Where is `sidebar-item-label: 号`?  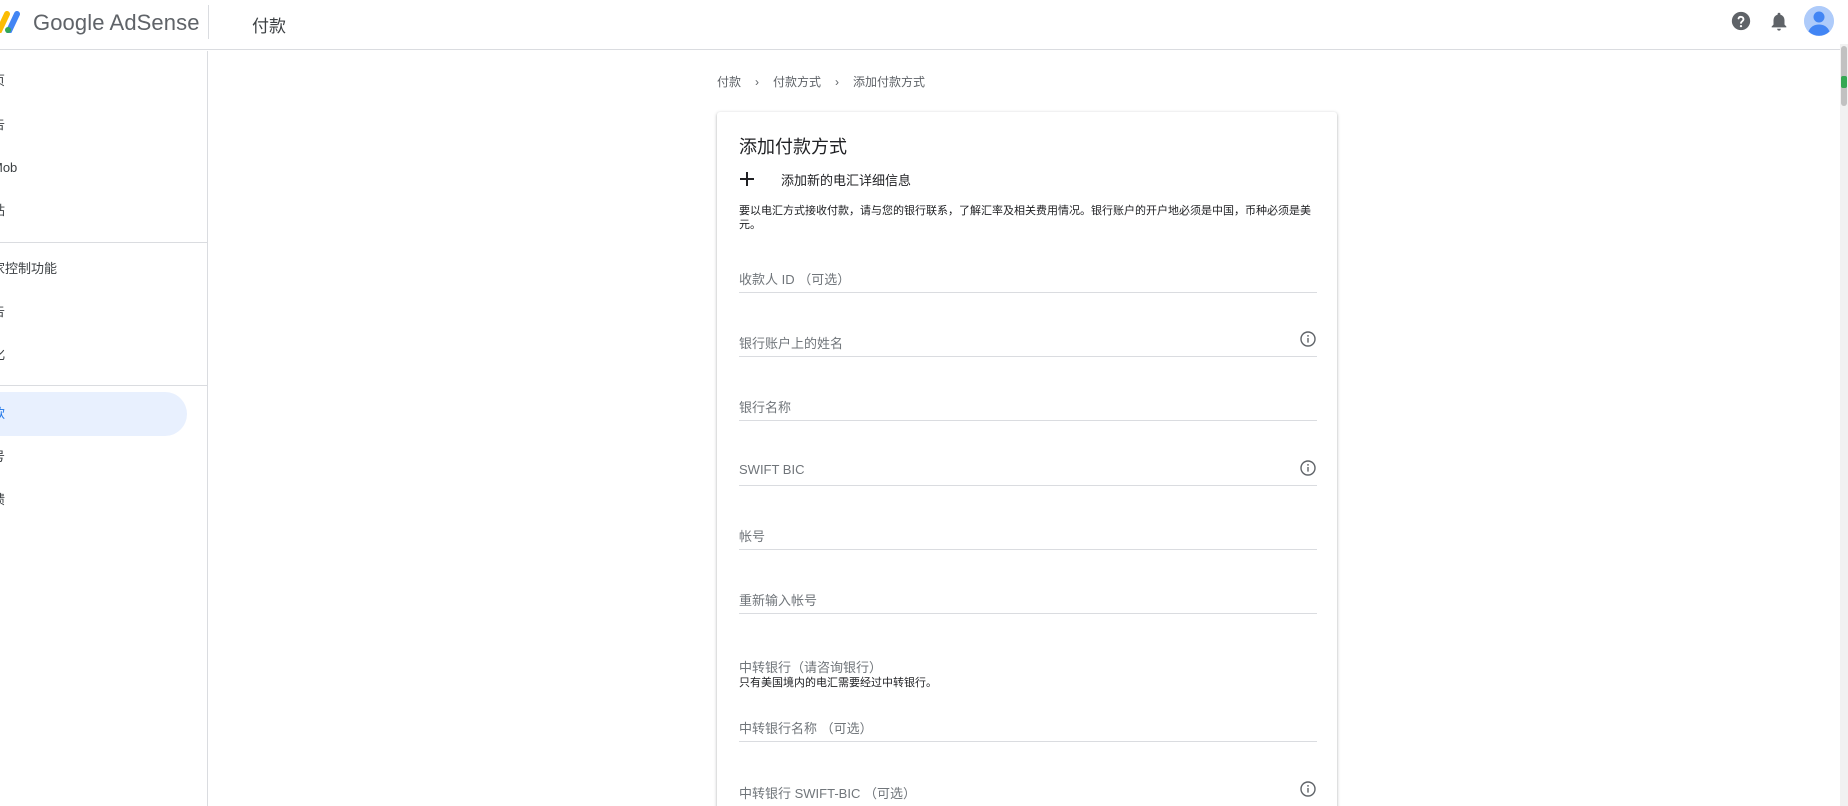 sidebar-item-label: 号 is located at coordinates (2, 457).